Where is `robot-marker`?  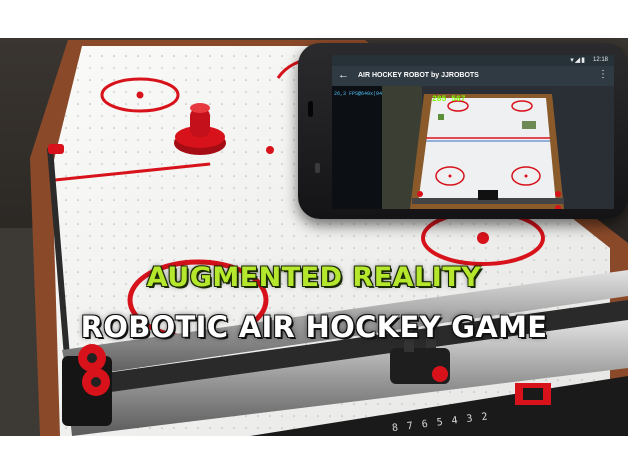 robot-marker is located at coordinates (529, 125).